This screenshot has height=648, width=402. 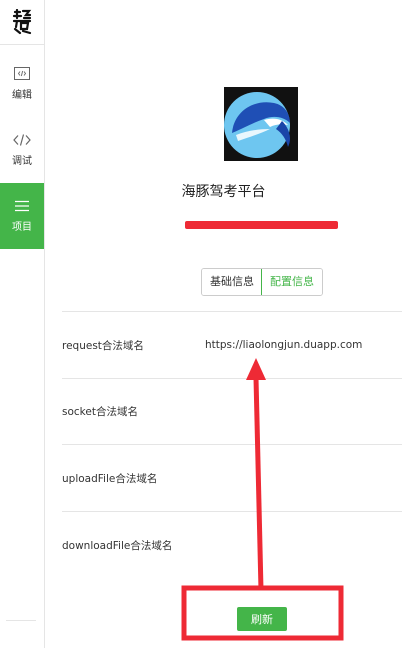 I want to click on sidebar-item-label: 项目, so click(x=22, y=227).